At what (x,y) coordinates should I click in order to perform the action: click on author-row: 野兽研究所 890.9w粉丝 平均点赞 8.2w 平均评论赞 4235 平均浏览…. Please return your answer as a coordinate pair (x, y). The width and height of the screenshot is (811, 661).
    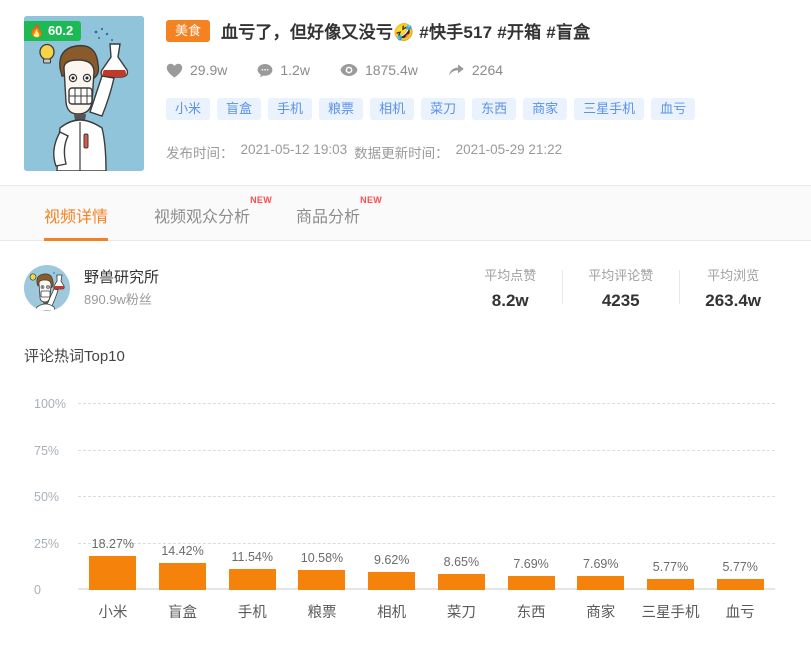
    Looking at the image, I should click on (405, 288).